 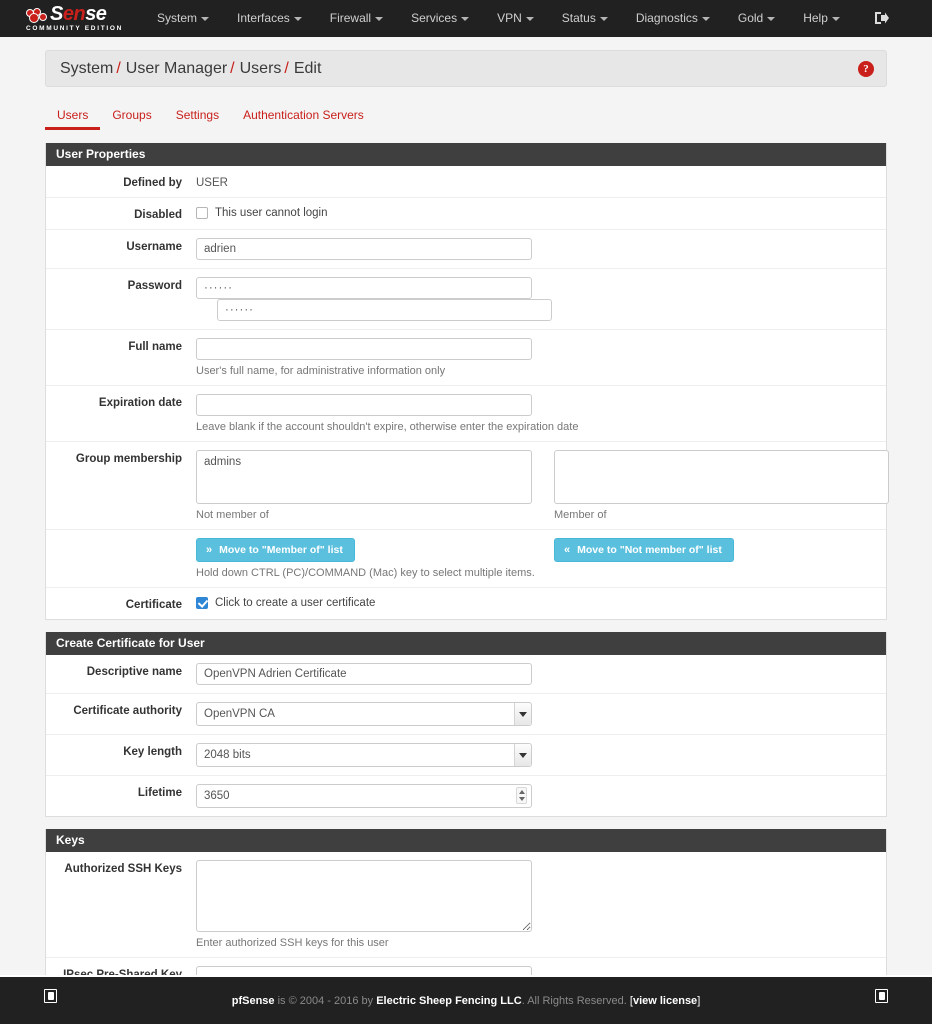 What do you see at coordinates (515, 18) in the screenshot?
I see `nav-item-vpn: VPN` at bounding box center [515, 18].